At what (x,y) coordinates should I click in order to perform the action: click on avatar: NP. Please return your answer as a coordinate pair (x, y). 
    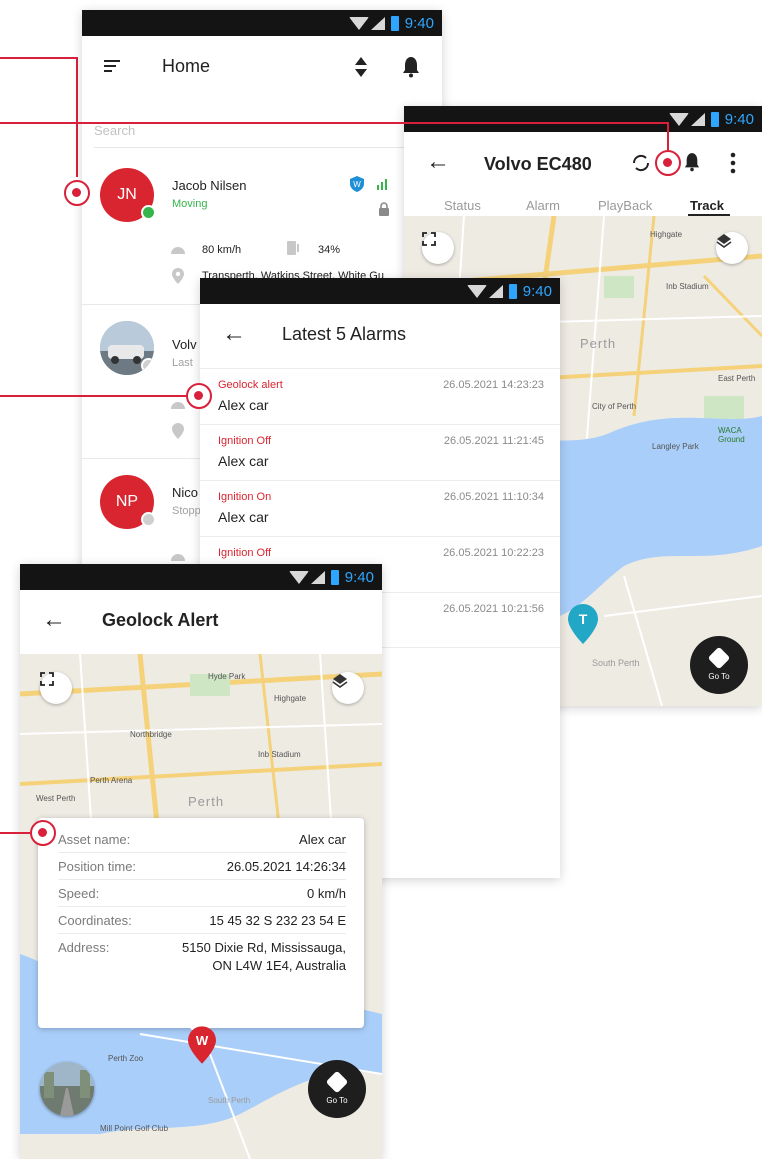
    Looking at the image, I should click on (128, 502).